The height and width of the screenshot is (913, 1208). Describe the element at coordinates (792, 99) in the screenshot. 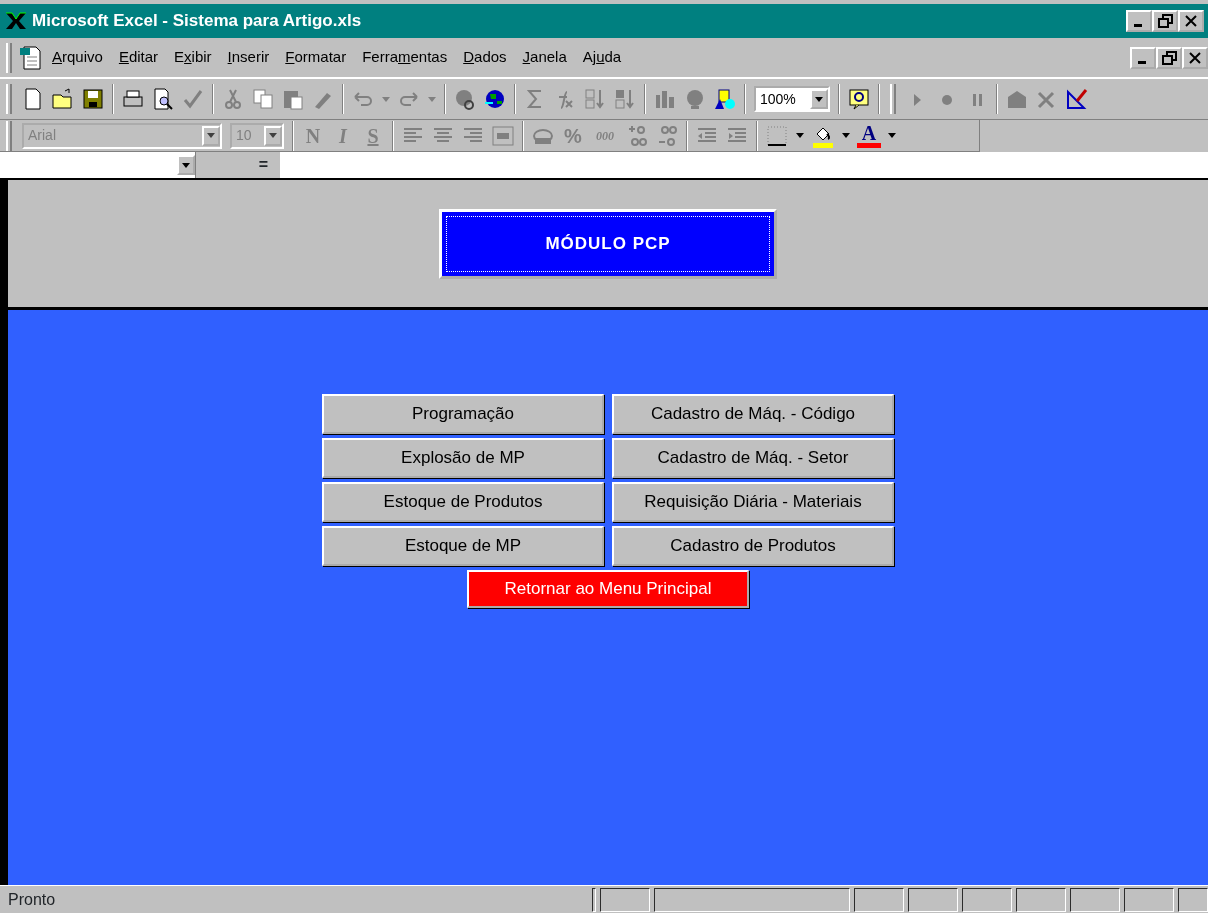

I see `zoom-dropdown: 100%` at that location.